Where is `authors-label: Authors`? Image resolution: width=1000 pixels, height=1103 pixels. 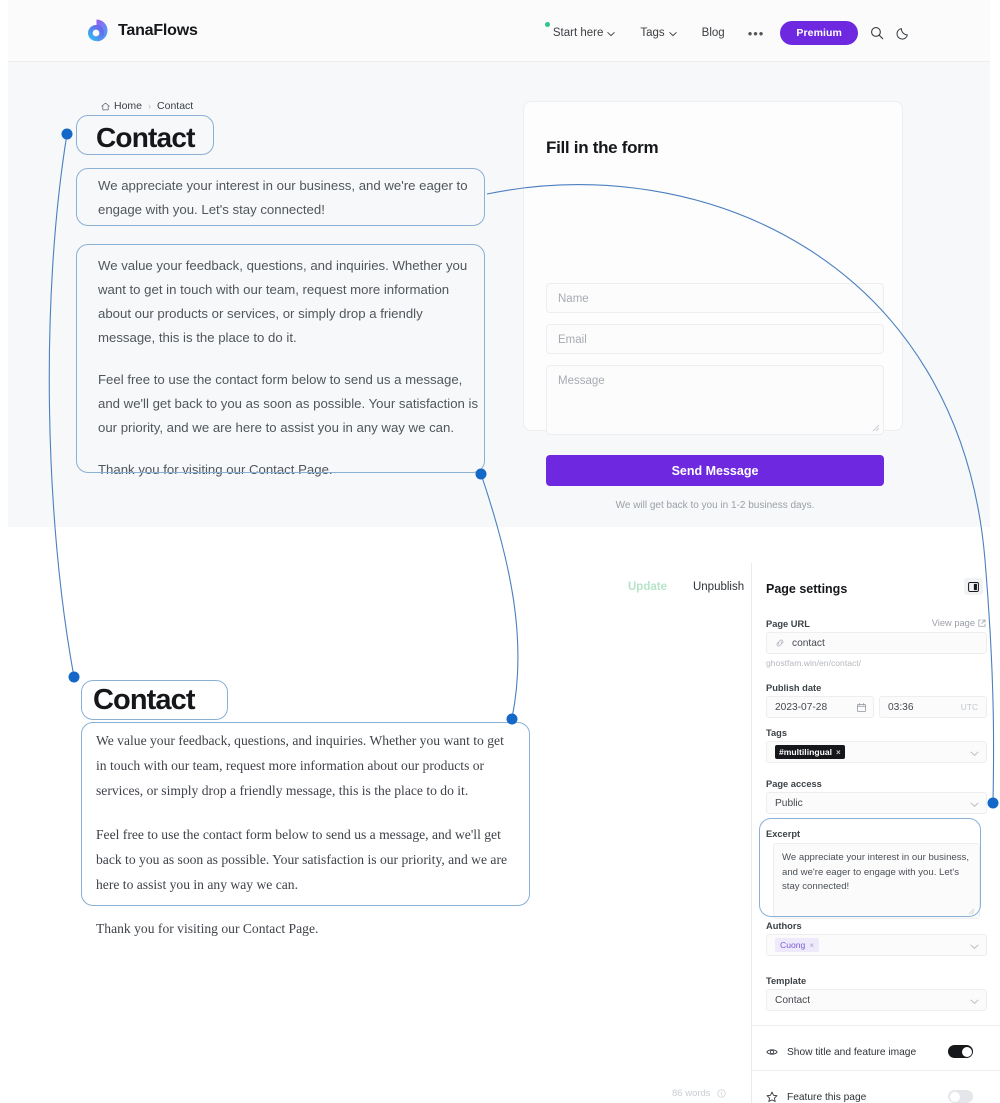
authors-label: Authors is located at coordinates (784, 926).